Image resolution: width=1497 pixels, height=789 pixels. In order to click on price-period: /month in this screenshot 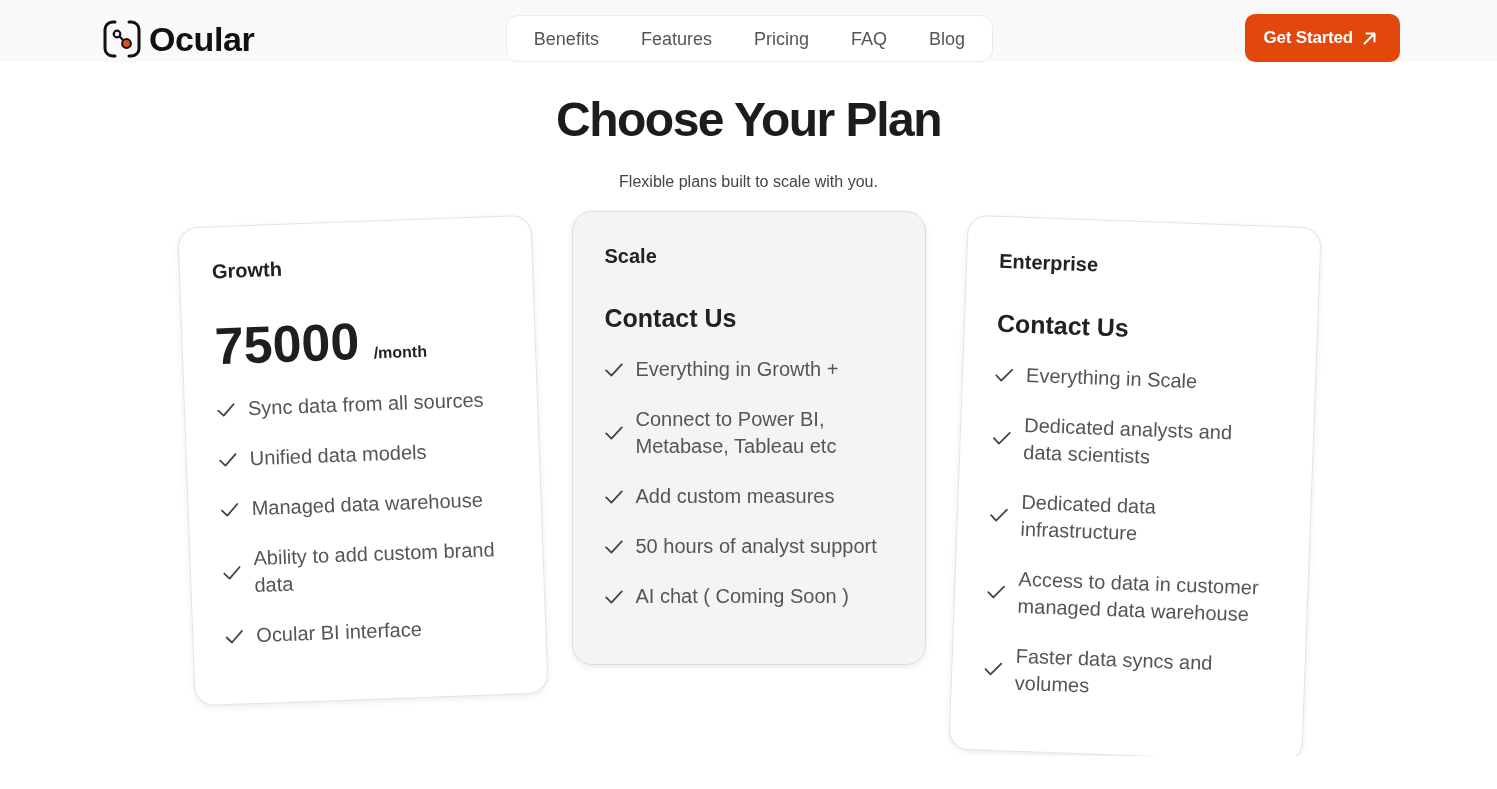, I will do `click(399, 352)`.